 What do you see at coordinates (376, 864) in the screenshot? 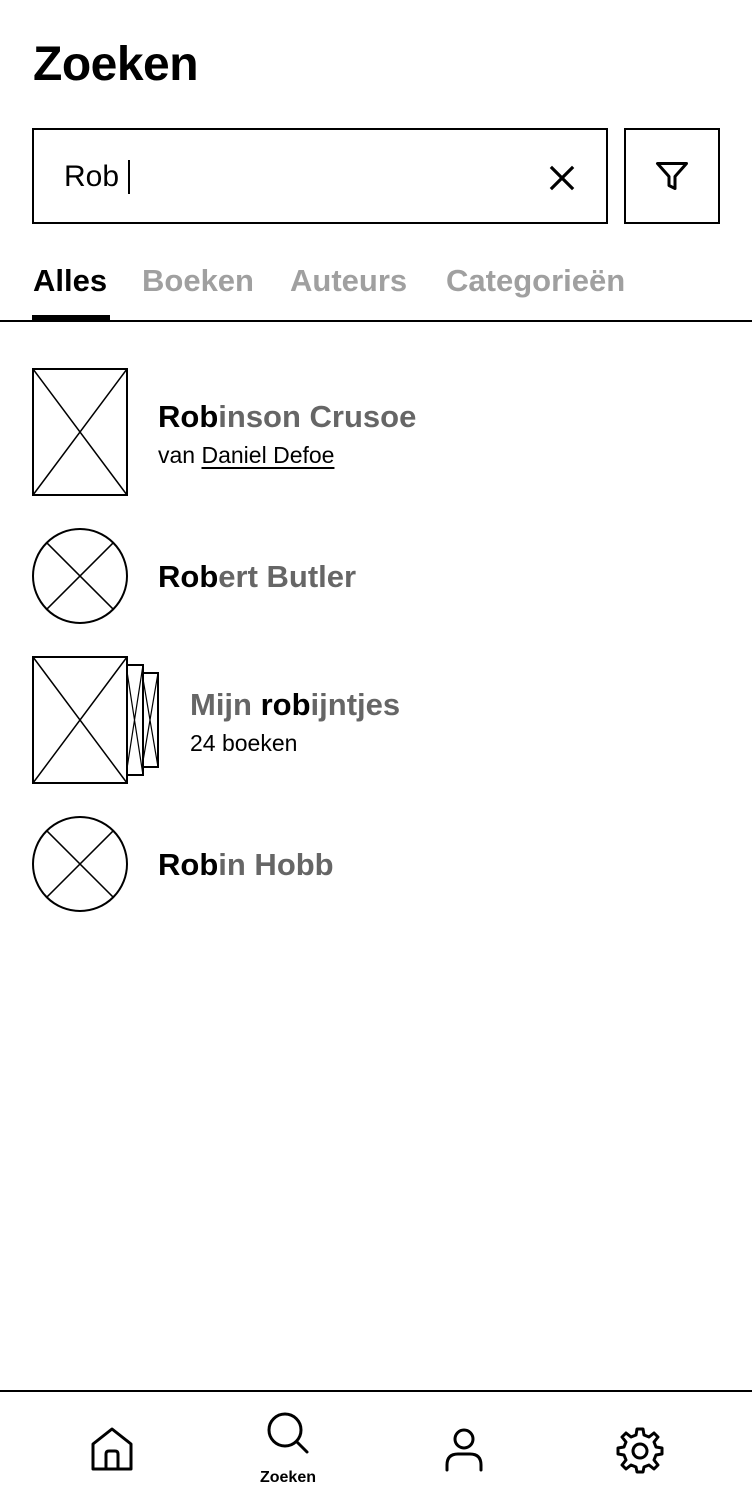
I see `result-item: Robin Hobb` at bounding box center [376, 864].